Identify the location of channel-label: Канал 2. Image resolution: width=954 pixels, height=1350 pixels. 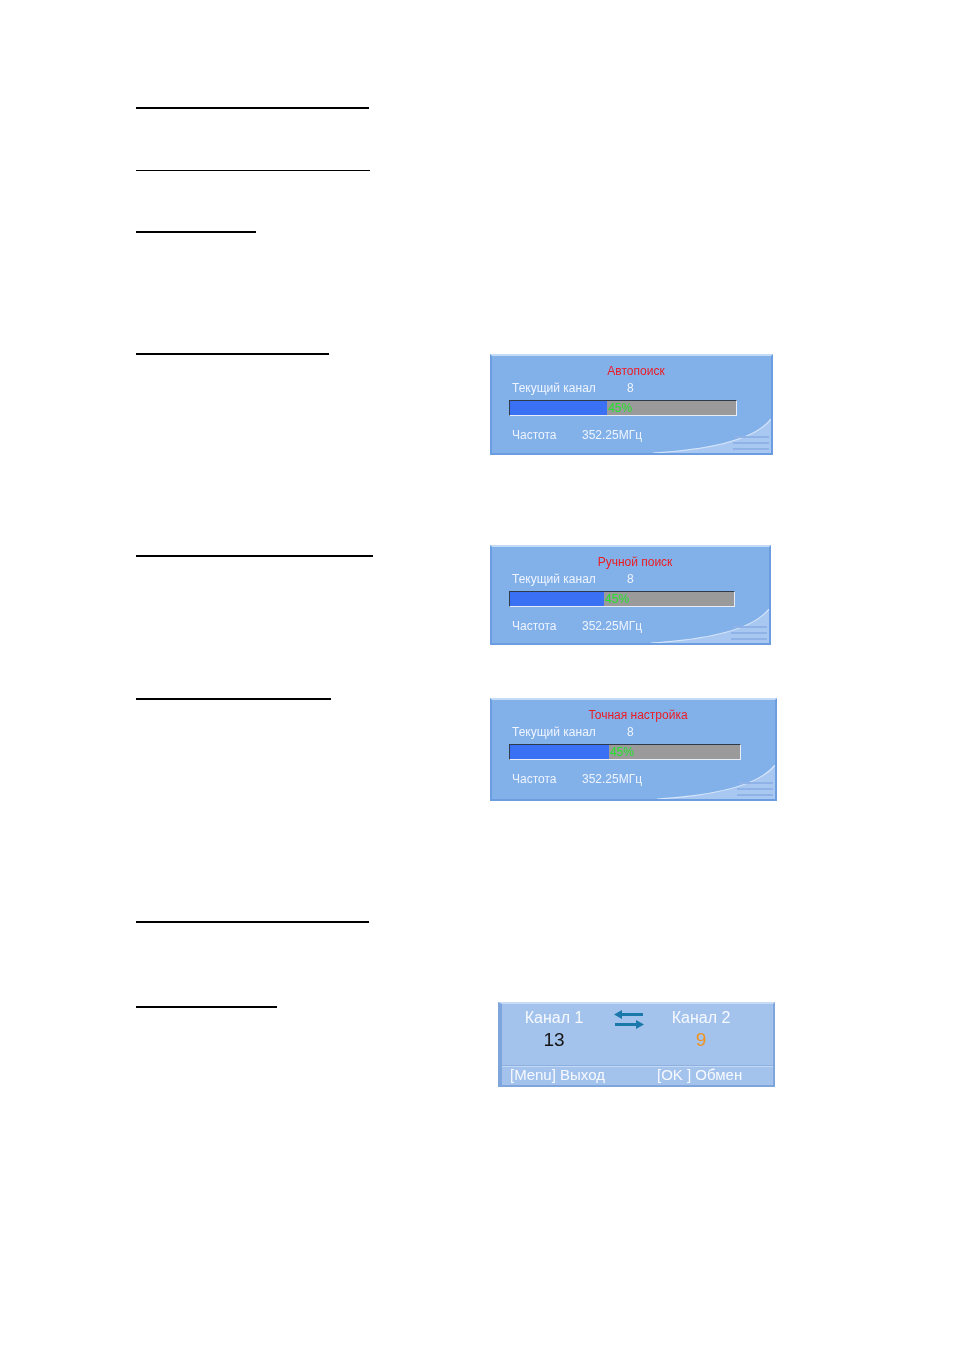
(701, 1018).